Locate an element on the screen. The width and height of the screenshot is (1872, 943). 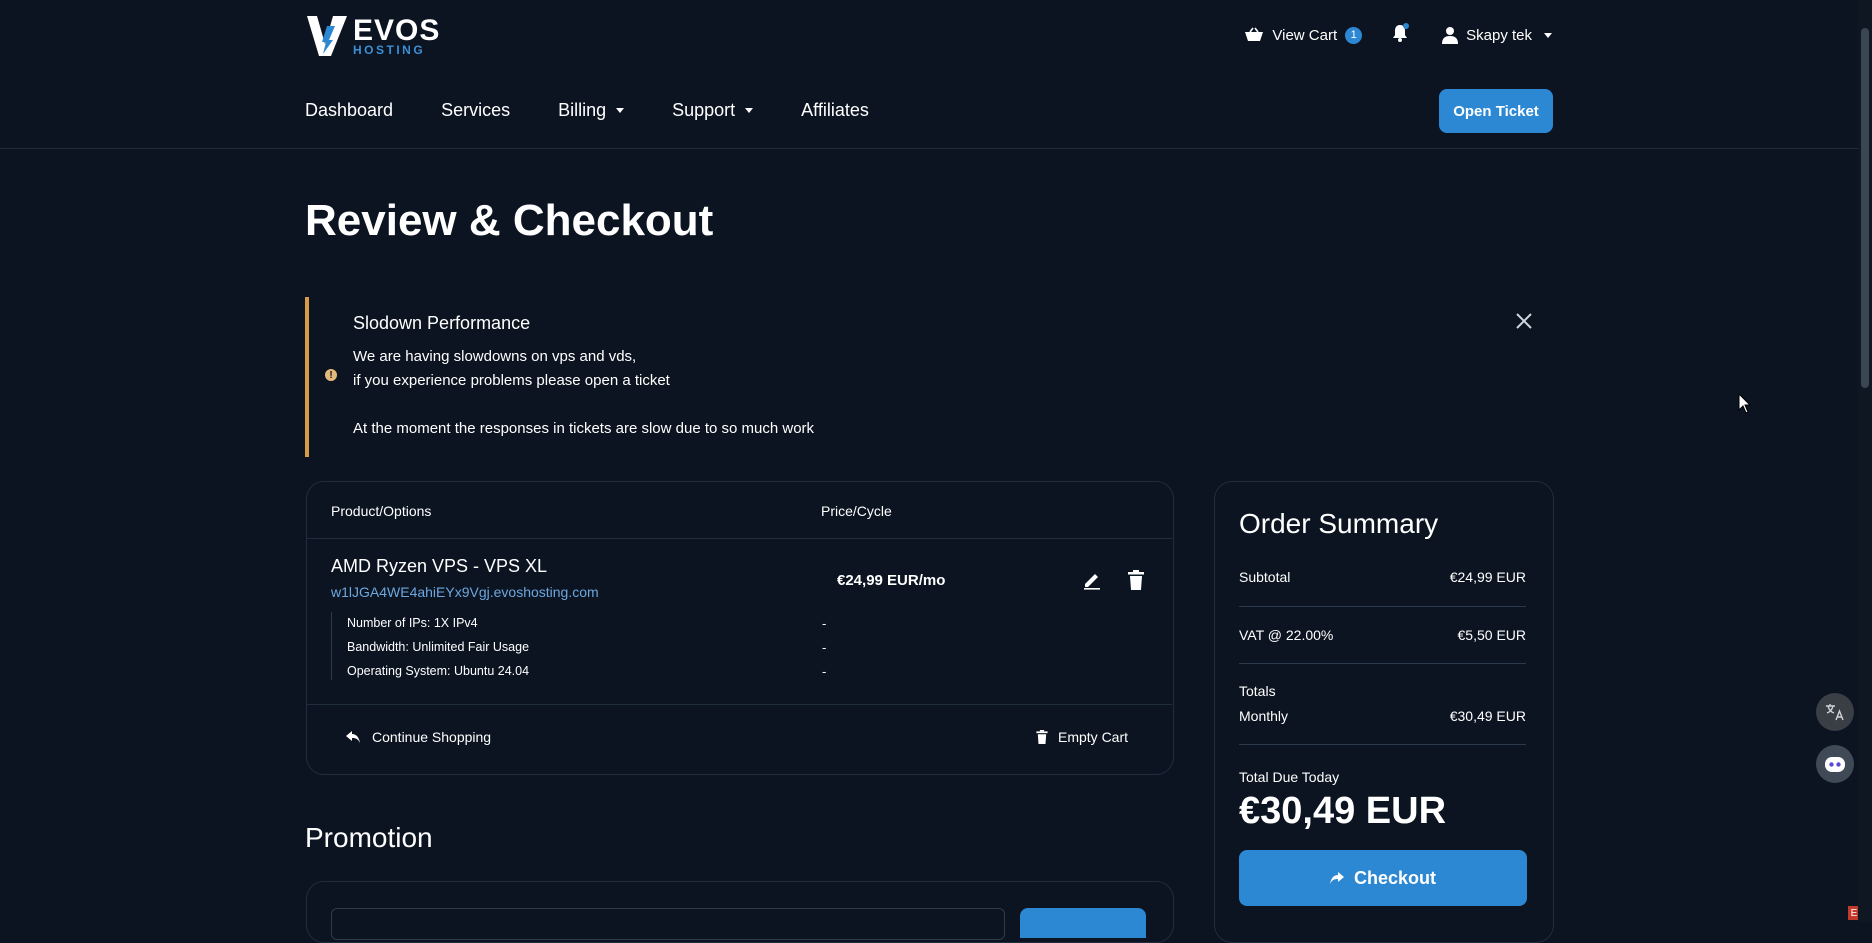
nav-affiliates: Affiliates is located at coordinates (835, 110).